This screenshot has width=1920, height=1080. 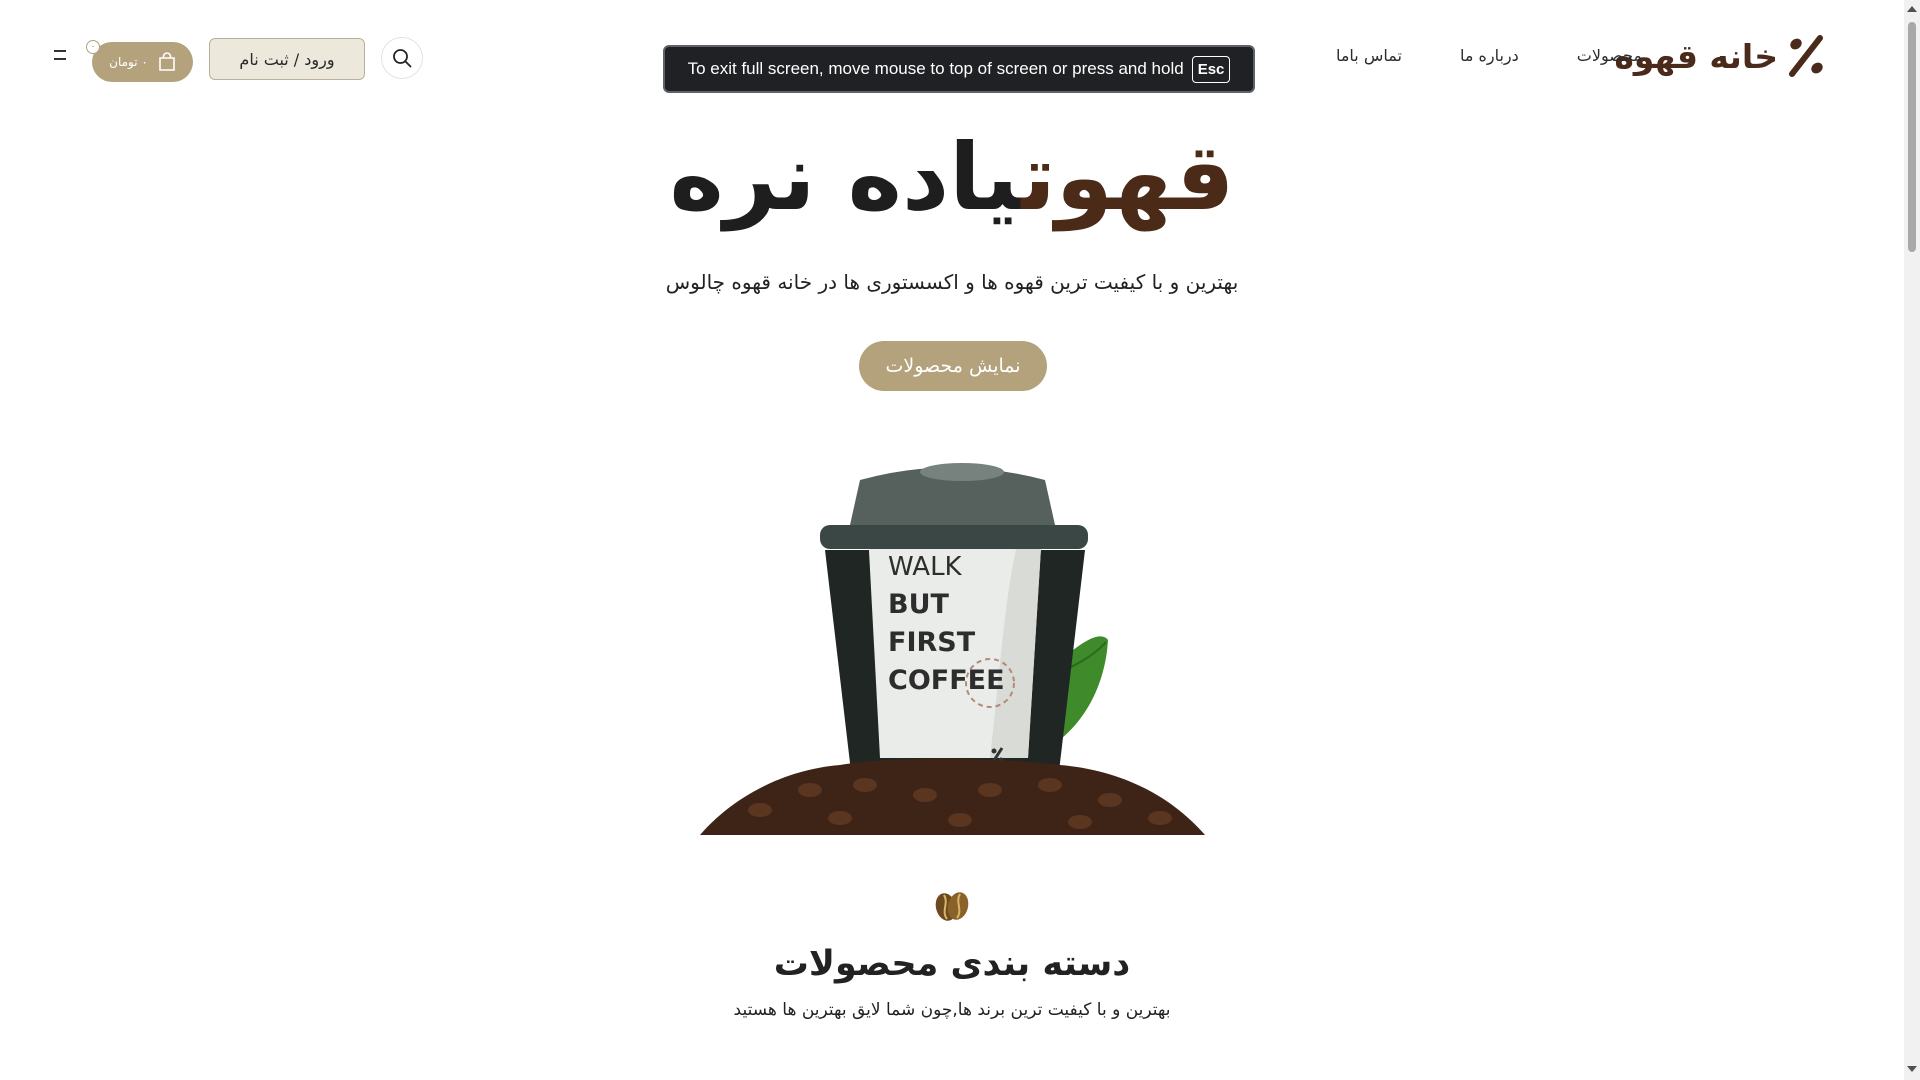 What do you see at coordinates (925, 567) in the screenshot?
I see `cup-text-walk: WALK` at bounding box center [925, 567].